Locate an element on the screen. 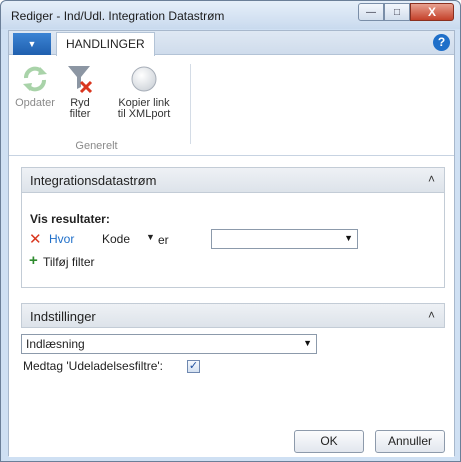 The image size is (461, 462). settings-section-title: Indstillinger is located at coordinates (63, 316).